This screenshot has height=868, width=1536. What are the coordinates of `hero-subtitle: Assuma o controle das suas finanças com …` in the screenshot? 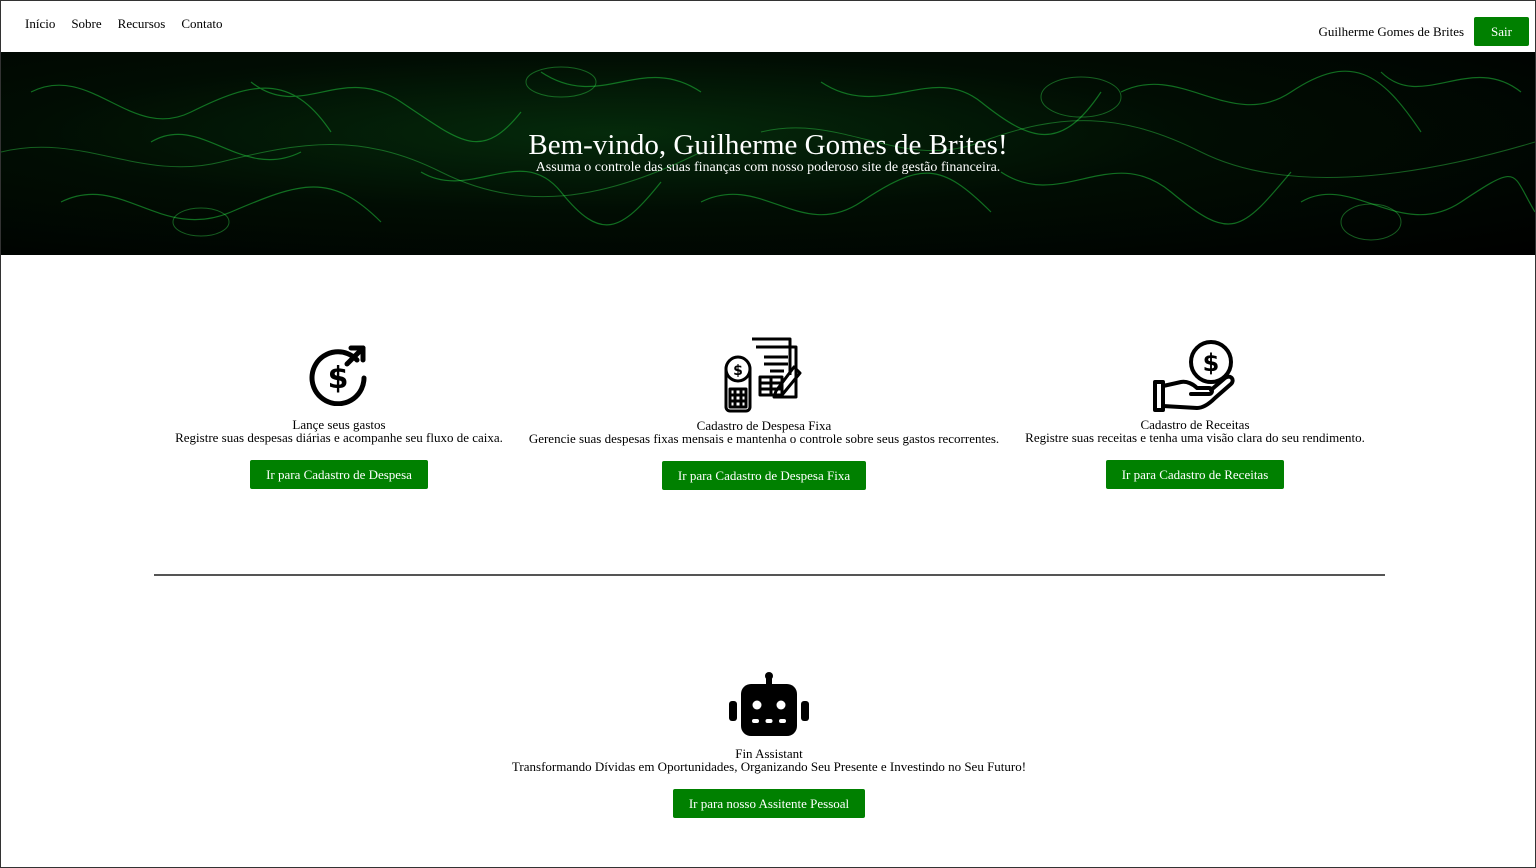 It's located at (768, 167).